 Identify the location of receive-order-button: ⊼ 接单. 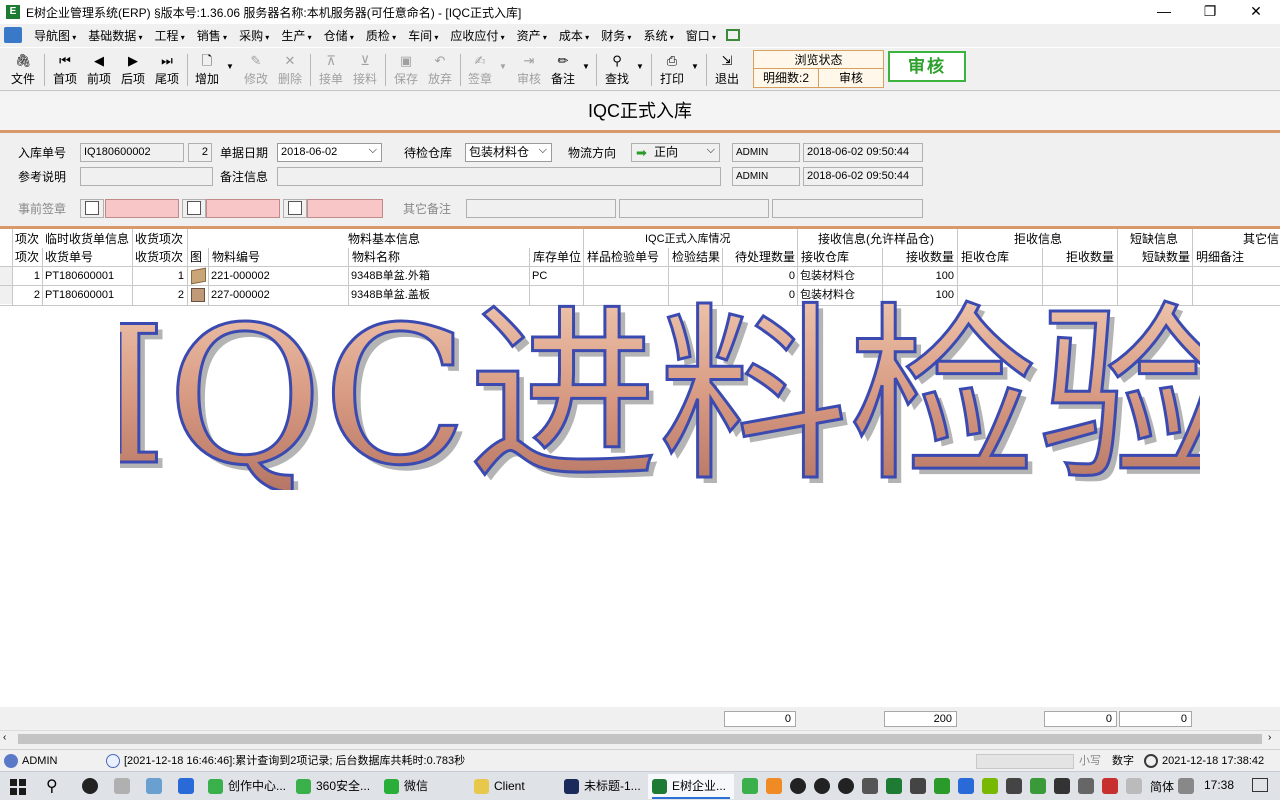
(331, 71).